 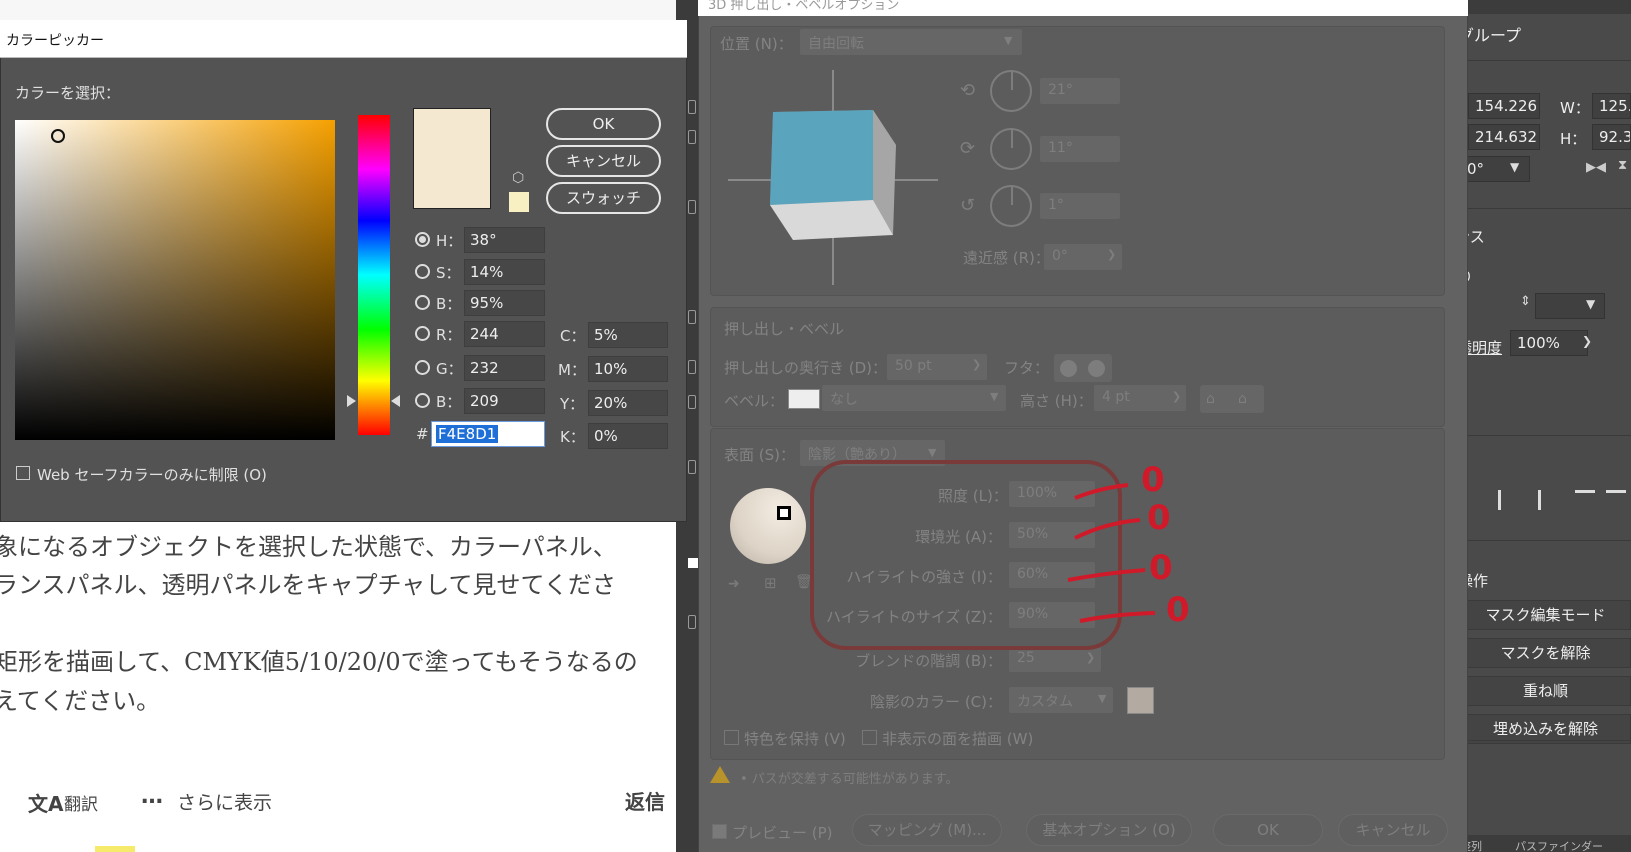 I want to click on h-field: 38°, so click(x=504, y=240).